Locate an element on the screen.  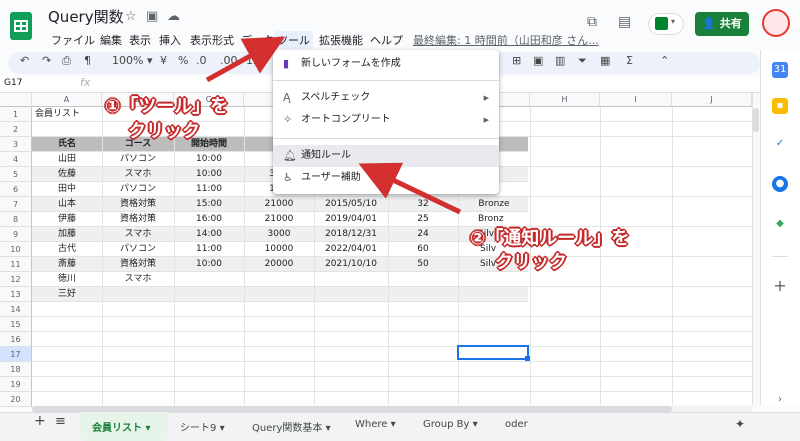
tab-label: Group By is located at coordinates (446, 424).